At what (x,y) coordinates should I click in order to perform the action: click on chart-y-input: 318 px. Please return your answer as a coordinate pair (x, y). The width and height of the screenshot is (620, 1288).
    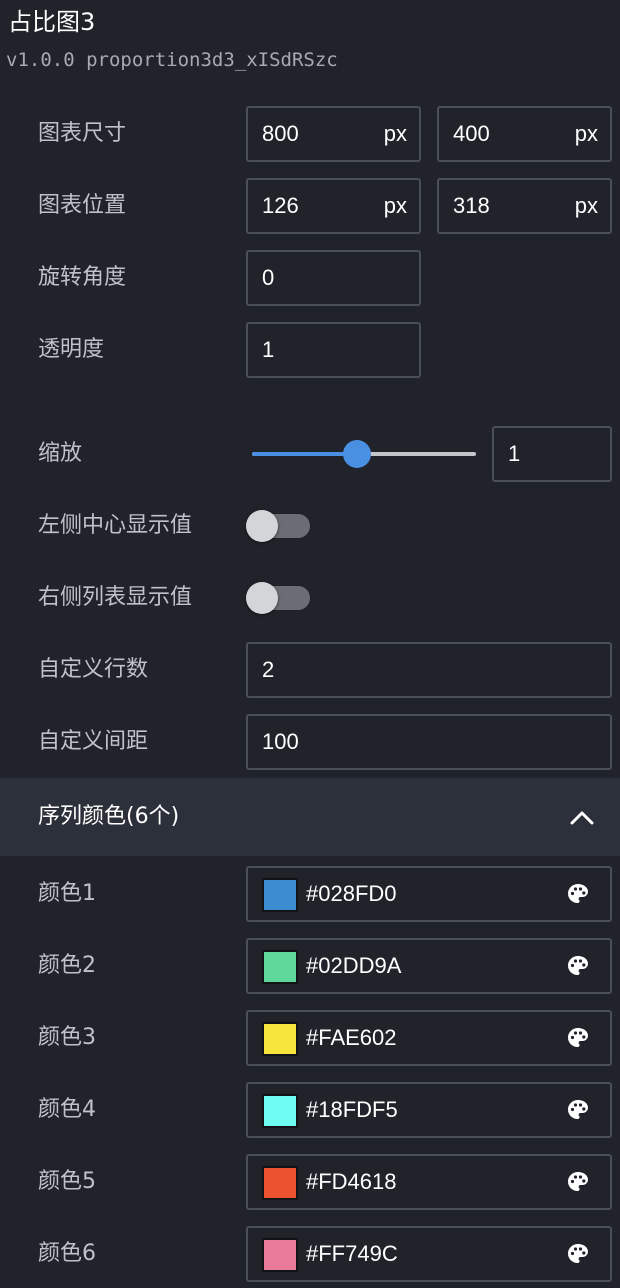
    Looking at the image, I should click on (524, 206).